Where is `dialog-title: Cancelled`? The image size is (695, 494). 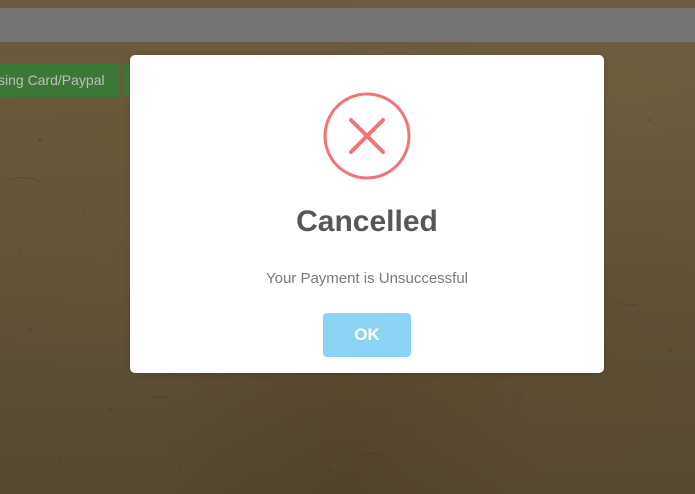 dialog-title: Cancelled is located at coordinates (367, 221).